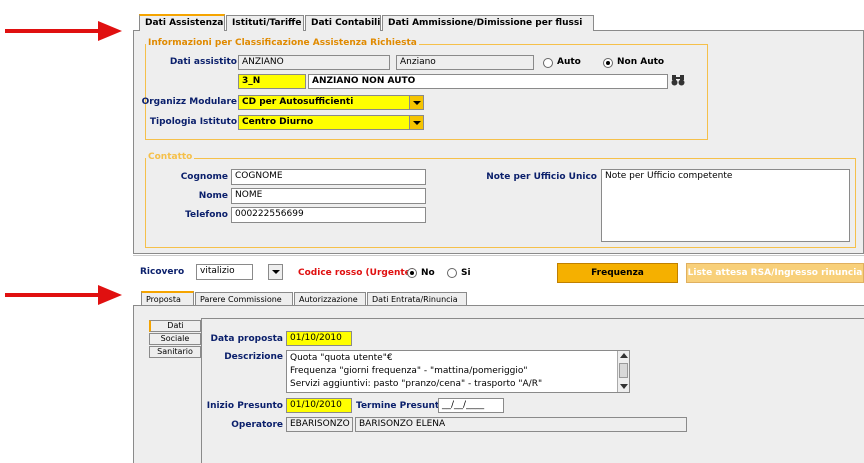  Describe the element at coordinates (330, 299) in the screenshot. I see `tab-autorizzazione: Autorizzazione` at that location.